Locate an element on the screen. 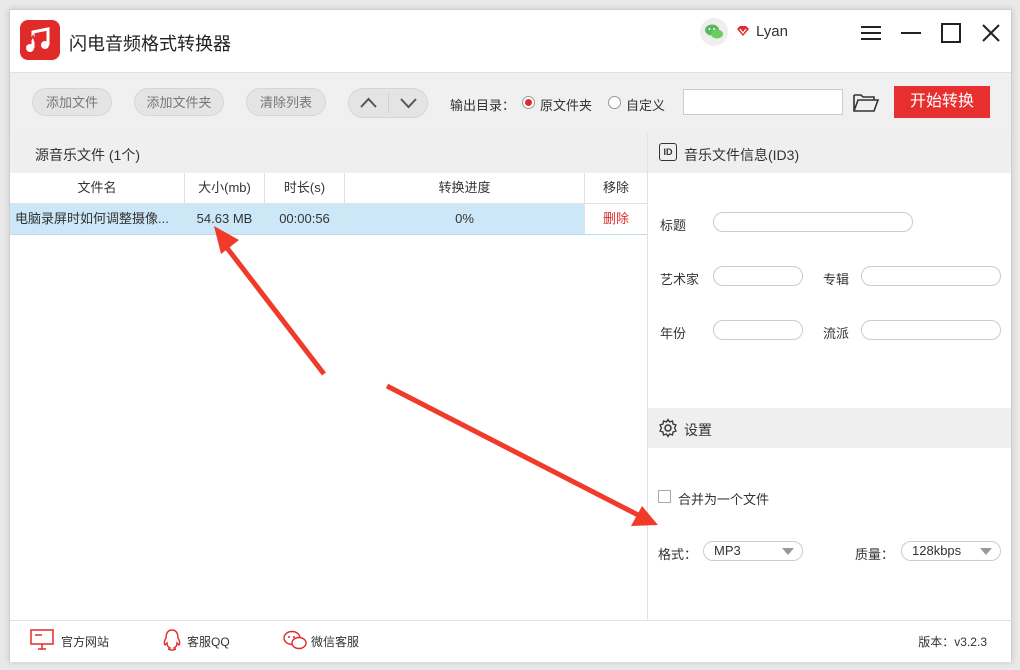  close-icon is located at coordinates (991, 33).